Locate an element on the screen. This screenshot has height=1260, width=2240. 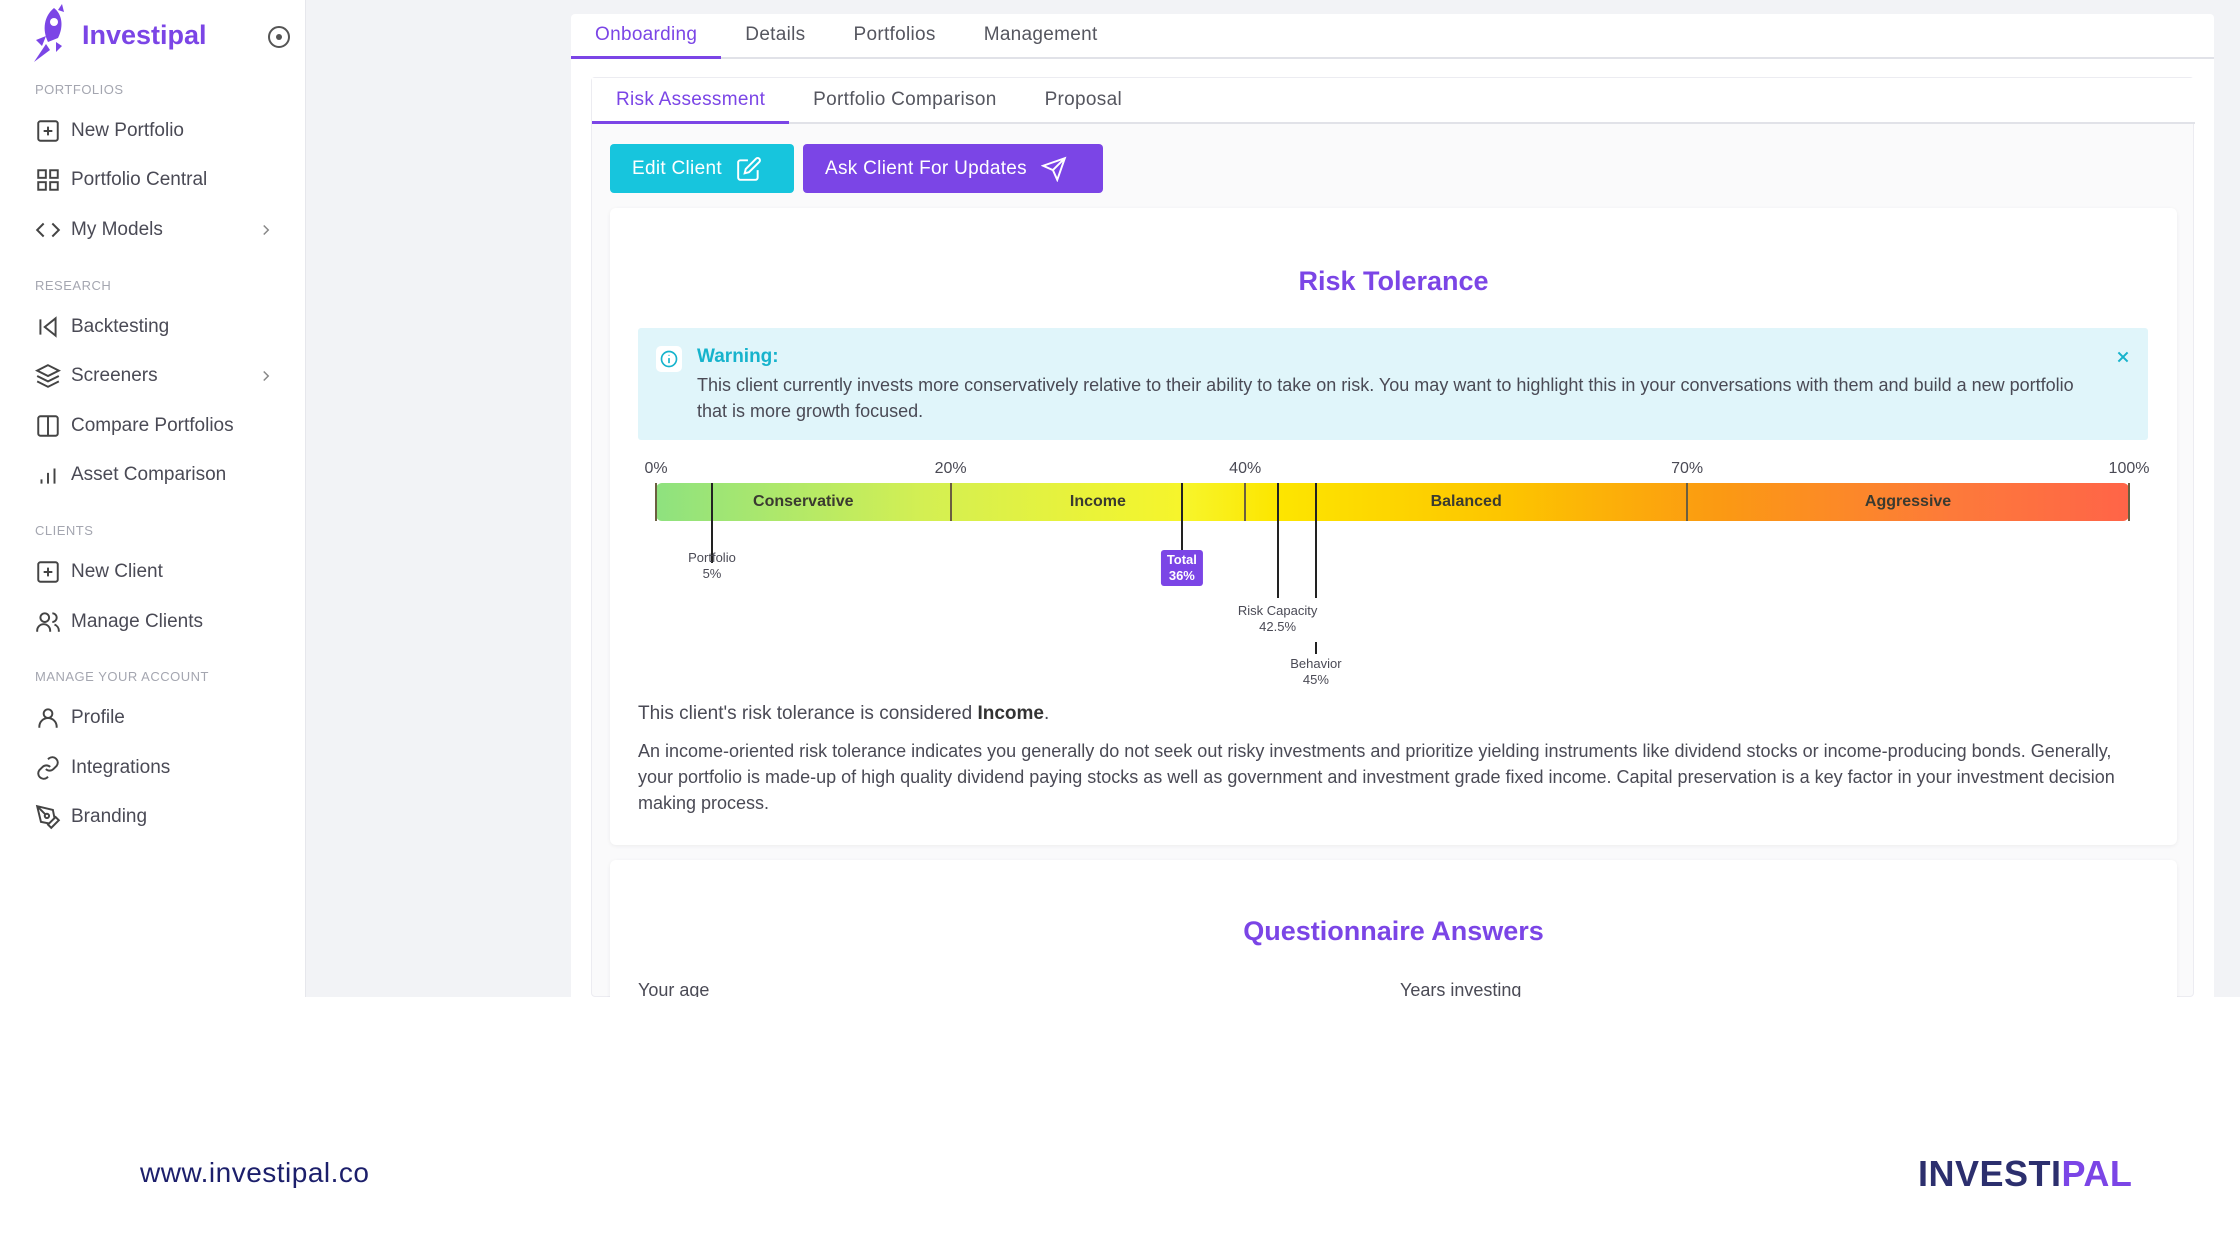
sidebar-item-label: Manage Clients is located at coordinates (137, 621).